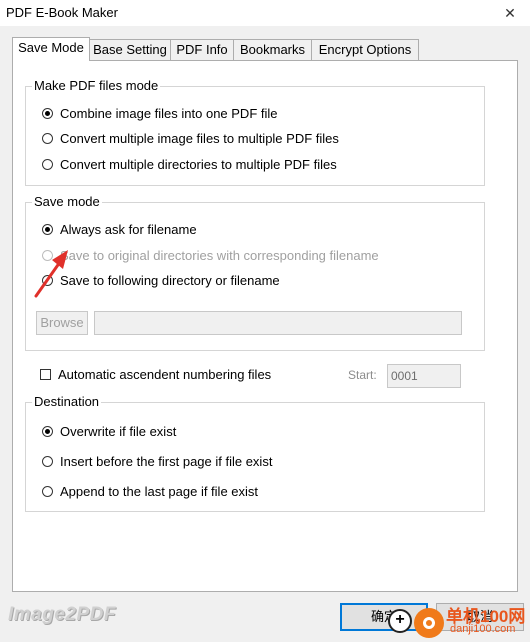 The width and height of the screenshot is (530, 642). What do you see at coordinates (400, 621) in the screenshot?
I see `plus-icon: +` at bounding box center [400, 621].